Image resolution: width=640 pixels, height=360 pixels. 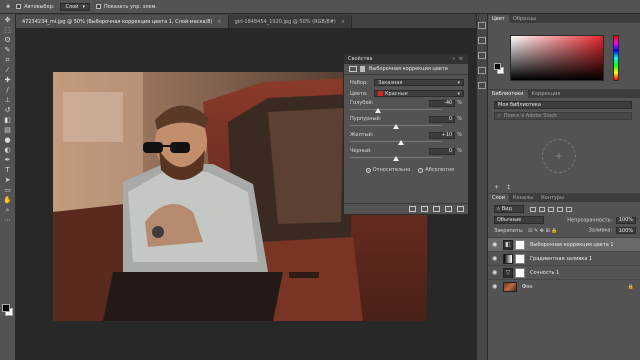 What do you see at coordinates (460, 209) in the screenshot?
I see `trash-icon` at bounding box center [460, 209].